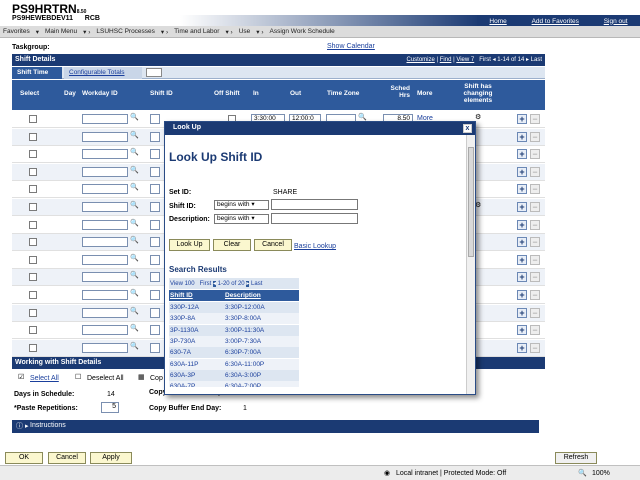  Describe the element at coordinates (478, 117) in the screenshot. I see `changing-icon: ⚙` at that location.